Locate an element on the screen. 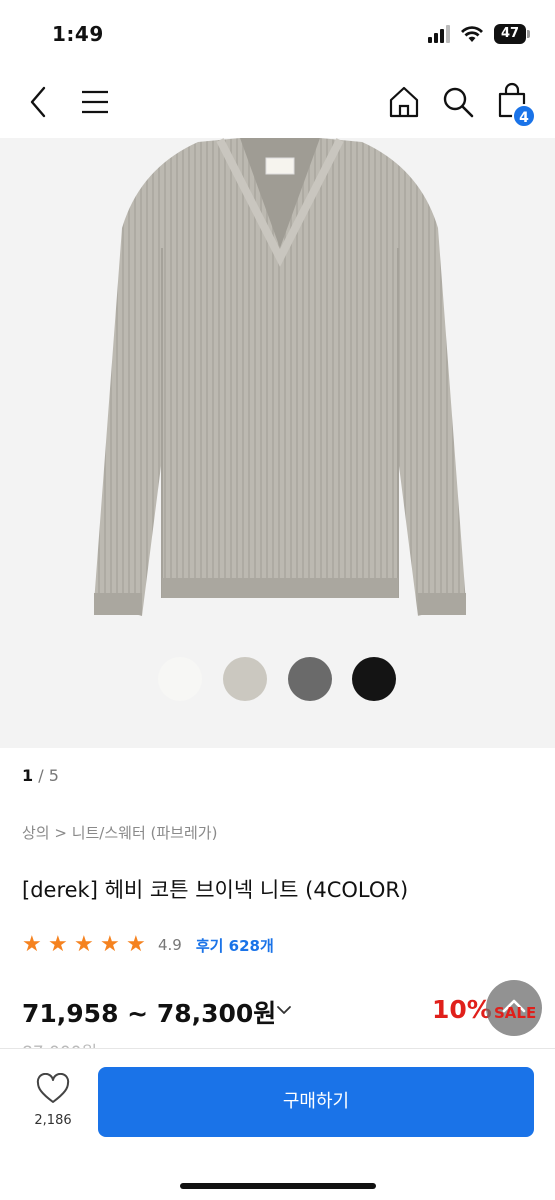  home-icon is located at coordinates (404, 102).